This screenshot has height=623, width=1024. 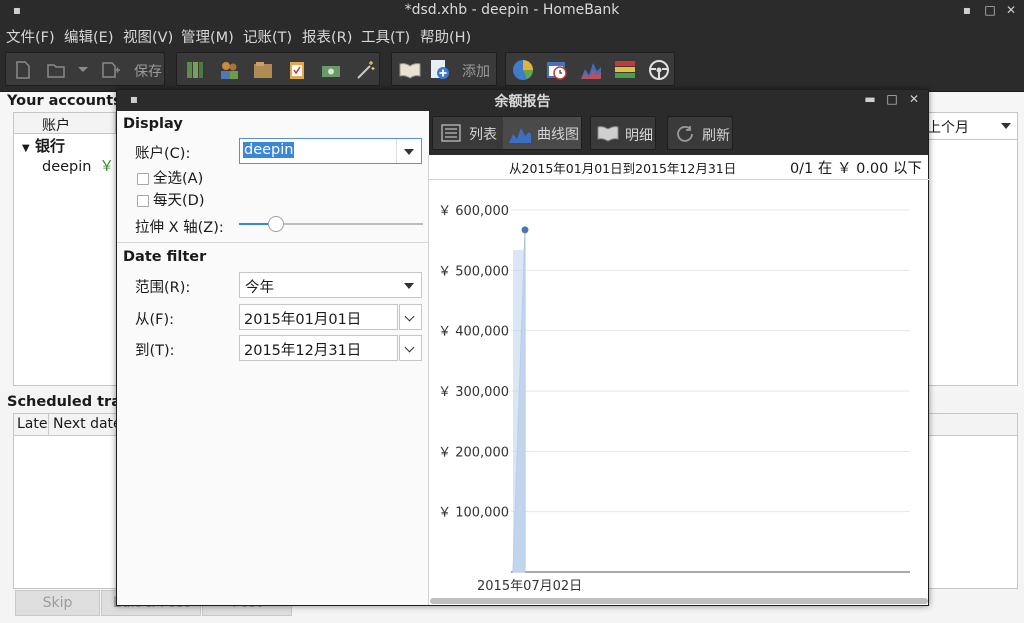 What do you see at coordinates (56, 70) in the screenshot?
I see `open-file-button` at bounding box center [56, 70].